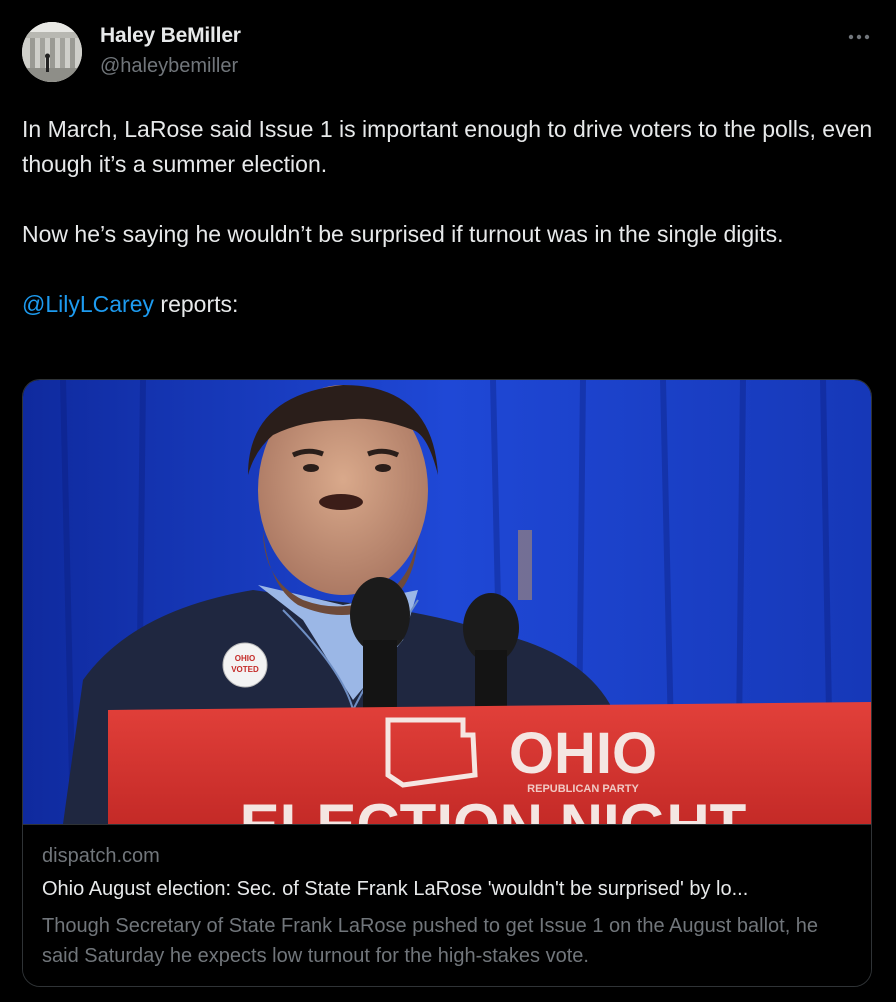  What do you see at coordinates (493, 808) in the screenshot?
I see `podium-bottom-text: ELECTION NIGHT` at bounding box center [493, 808].